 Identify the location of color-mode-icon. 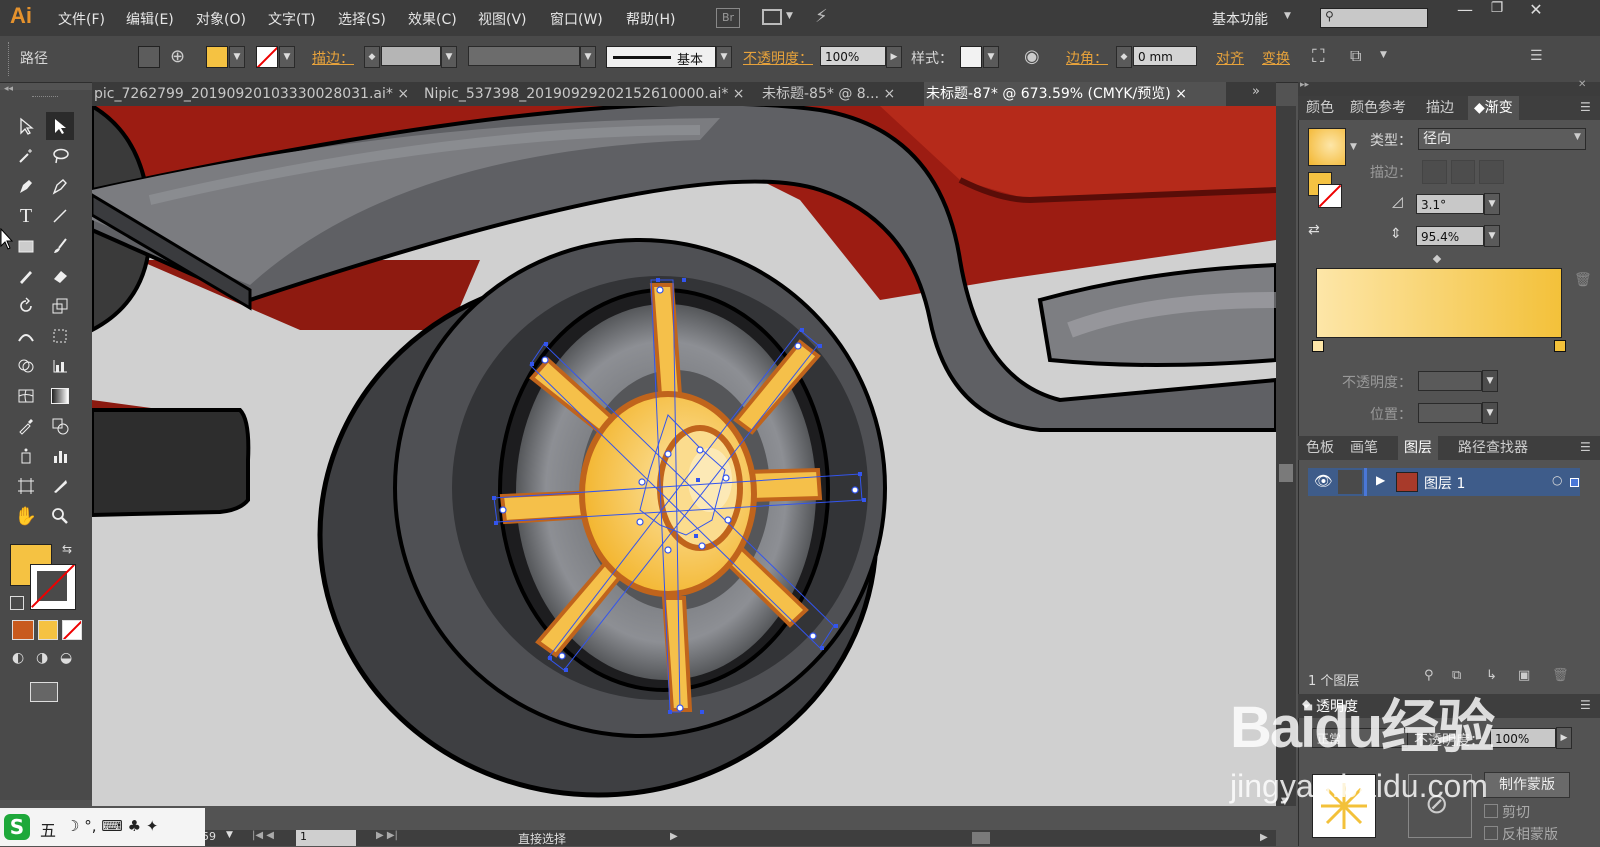
(23, 630).